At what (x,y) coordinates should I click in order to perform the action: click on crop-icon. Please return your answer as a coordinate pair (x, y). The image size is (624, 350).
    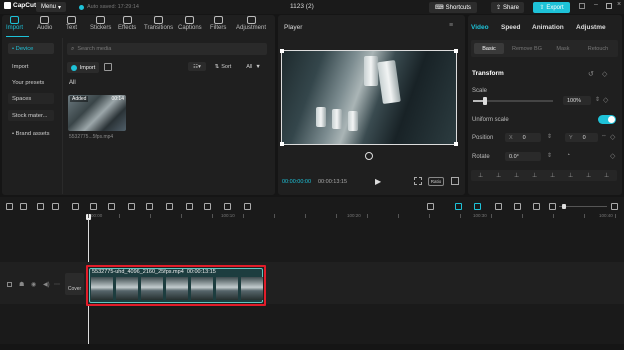
    Looking at the image, I should click on (247, 206).